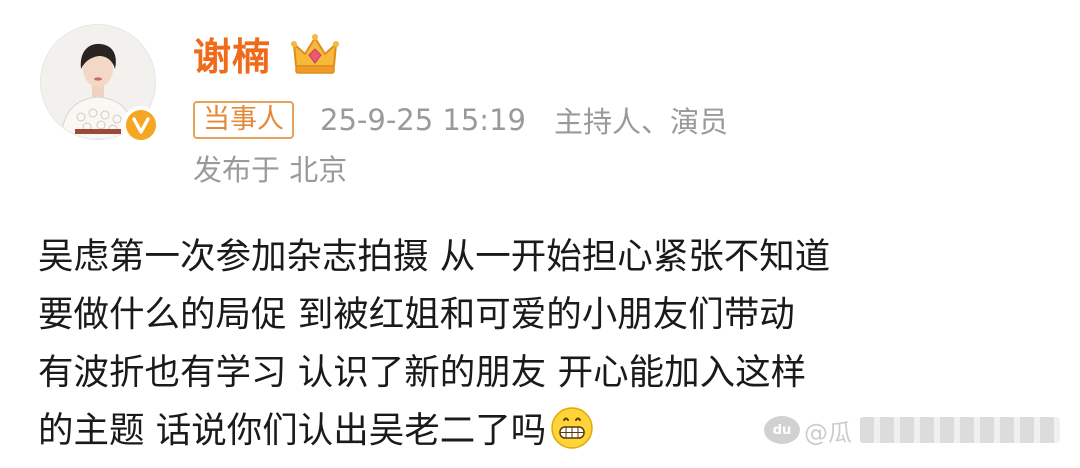 This screenshot has width=1080, height=468. I want to click on baidu-paw-icon: du, so click(782, 430).